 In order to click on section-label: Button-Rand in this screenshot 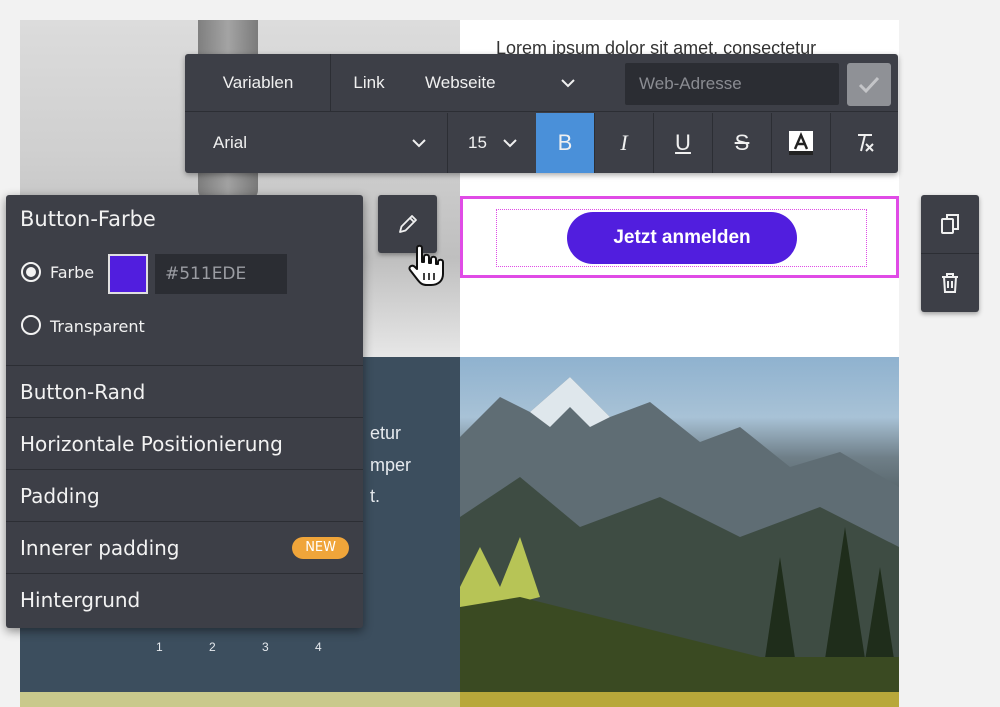, I will do `click(83, 391)`.